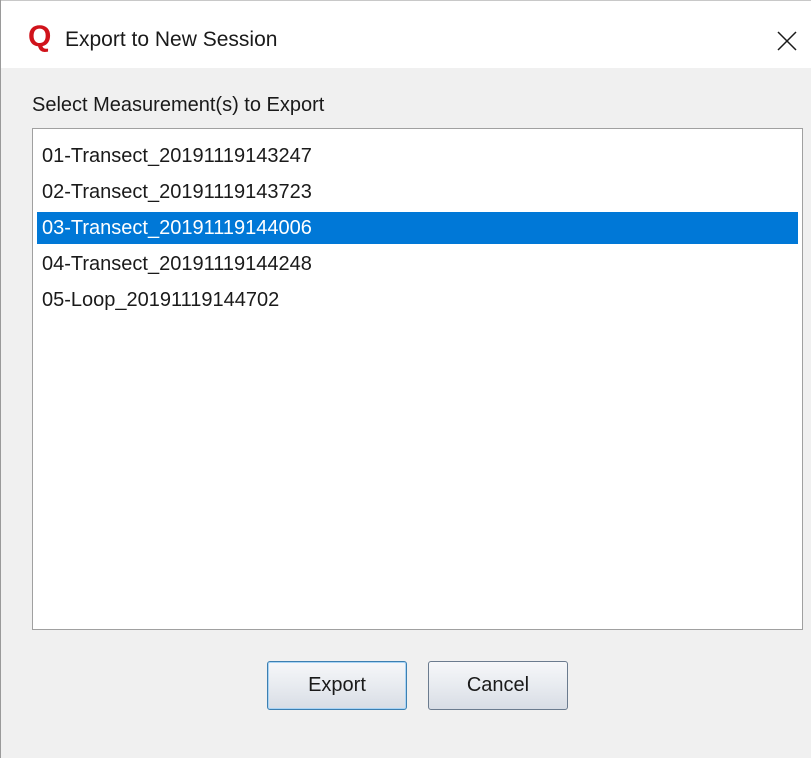 Image resolution: width=811 pixels, height=758 pixels. Describe the element at coordinates (417, 300) in the screenshot. I see `list-item: 05-Loop_20191119144702` at that location.